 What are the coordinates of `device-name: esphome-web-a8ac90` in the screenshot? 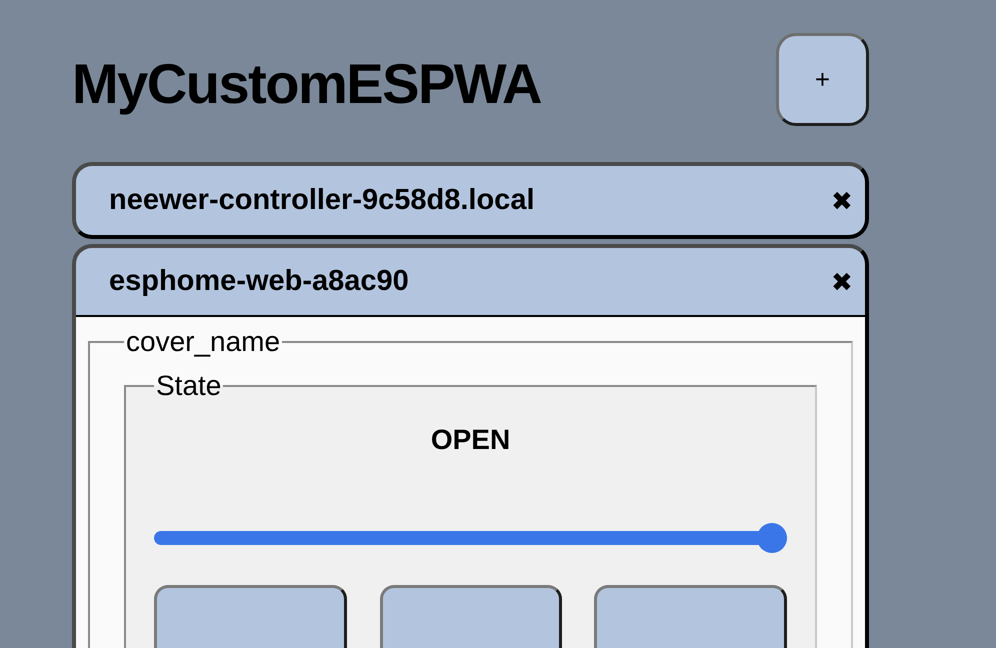 It's located at (259, 282).